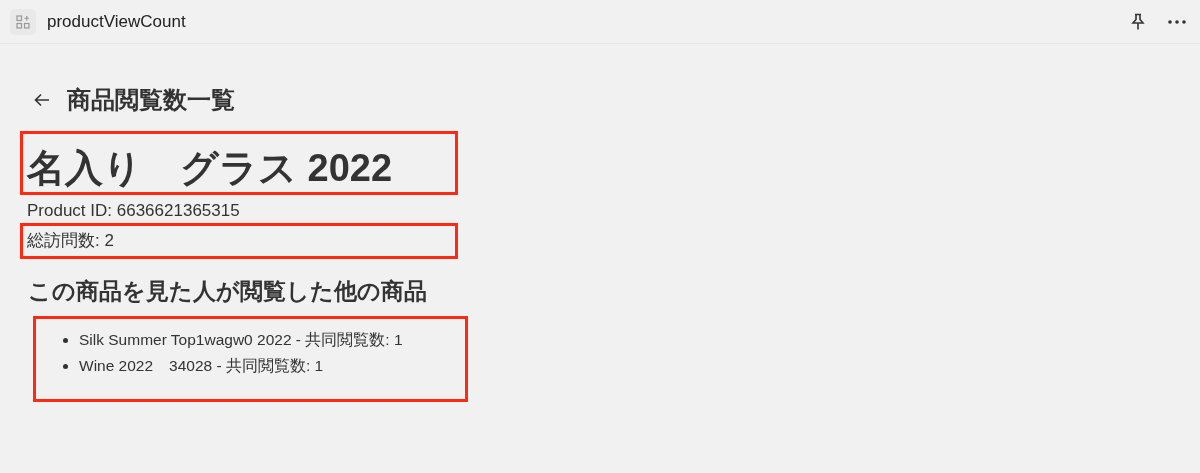  Describe the element at coordinates (227, 291) in the screenshot. I see `section-heading: この商品を見た人が閲覧した他の商品` at that location.